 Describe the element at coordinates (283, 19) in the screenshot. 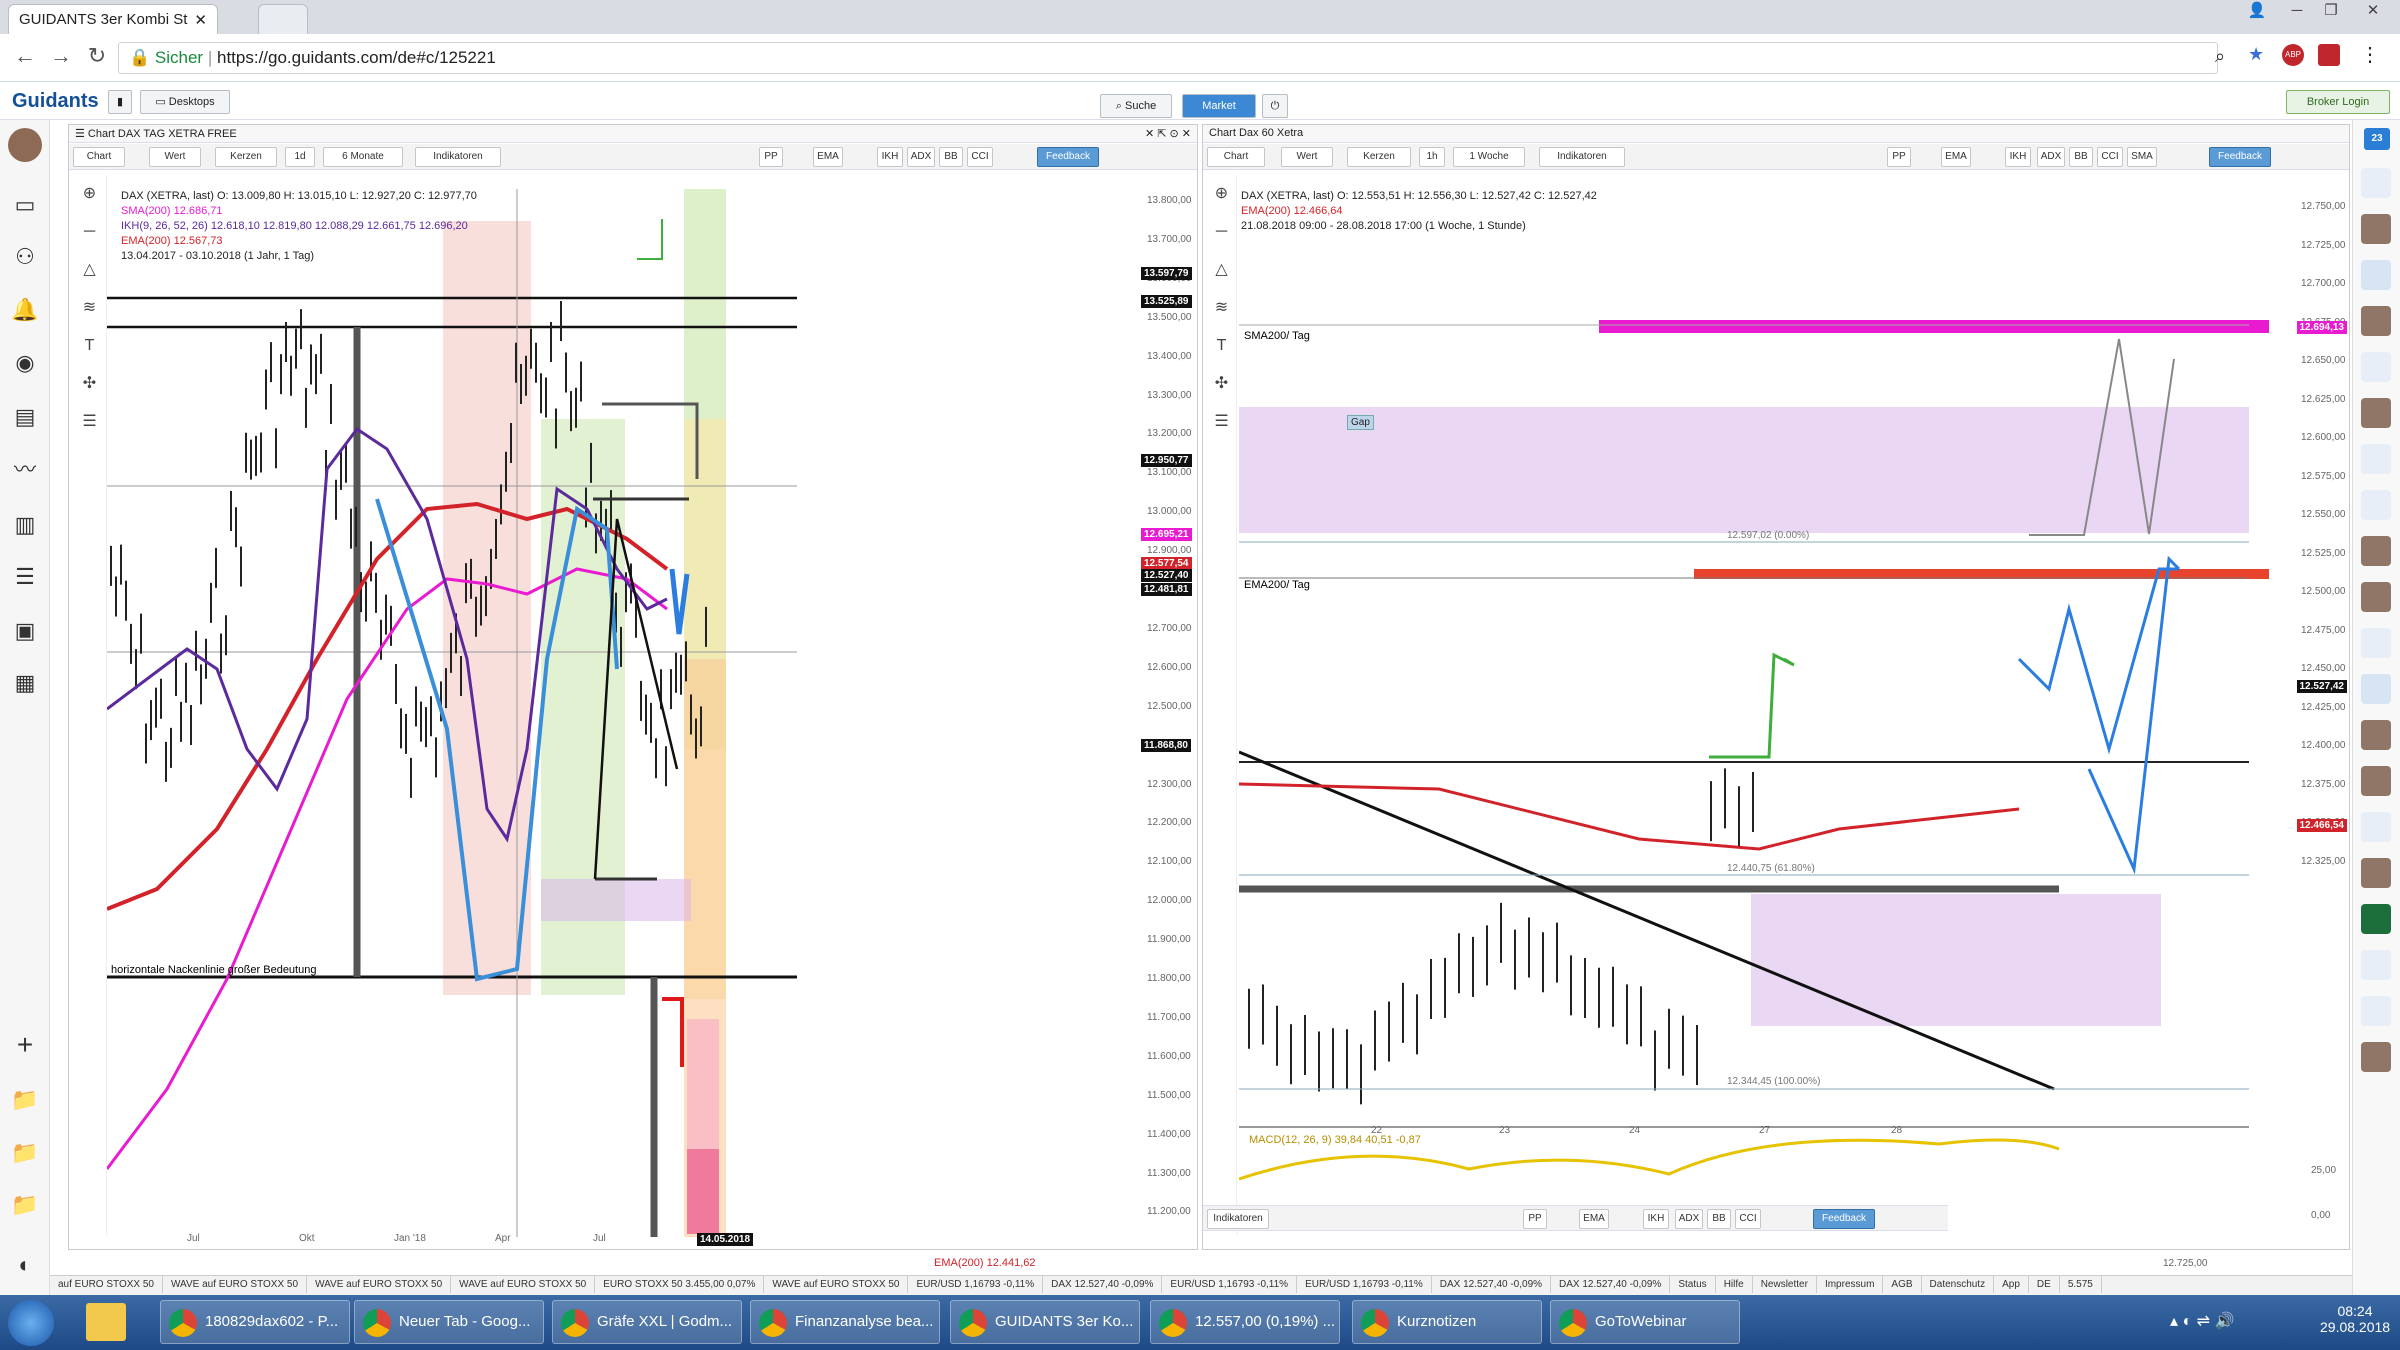

I see `new-tab-button` at that location.